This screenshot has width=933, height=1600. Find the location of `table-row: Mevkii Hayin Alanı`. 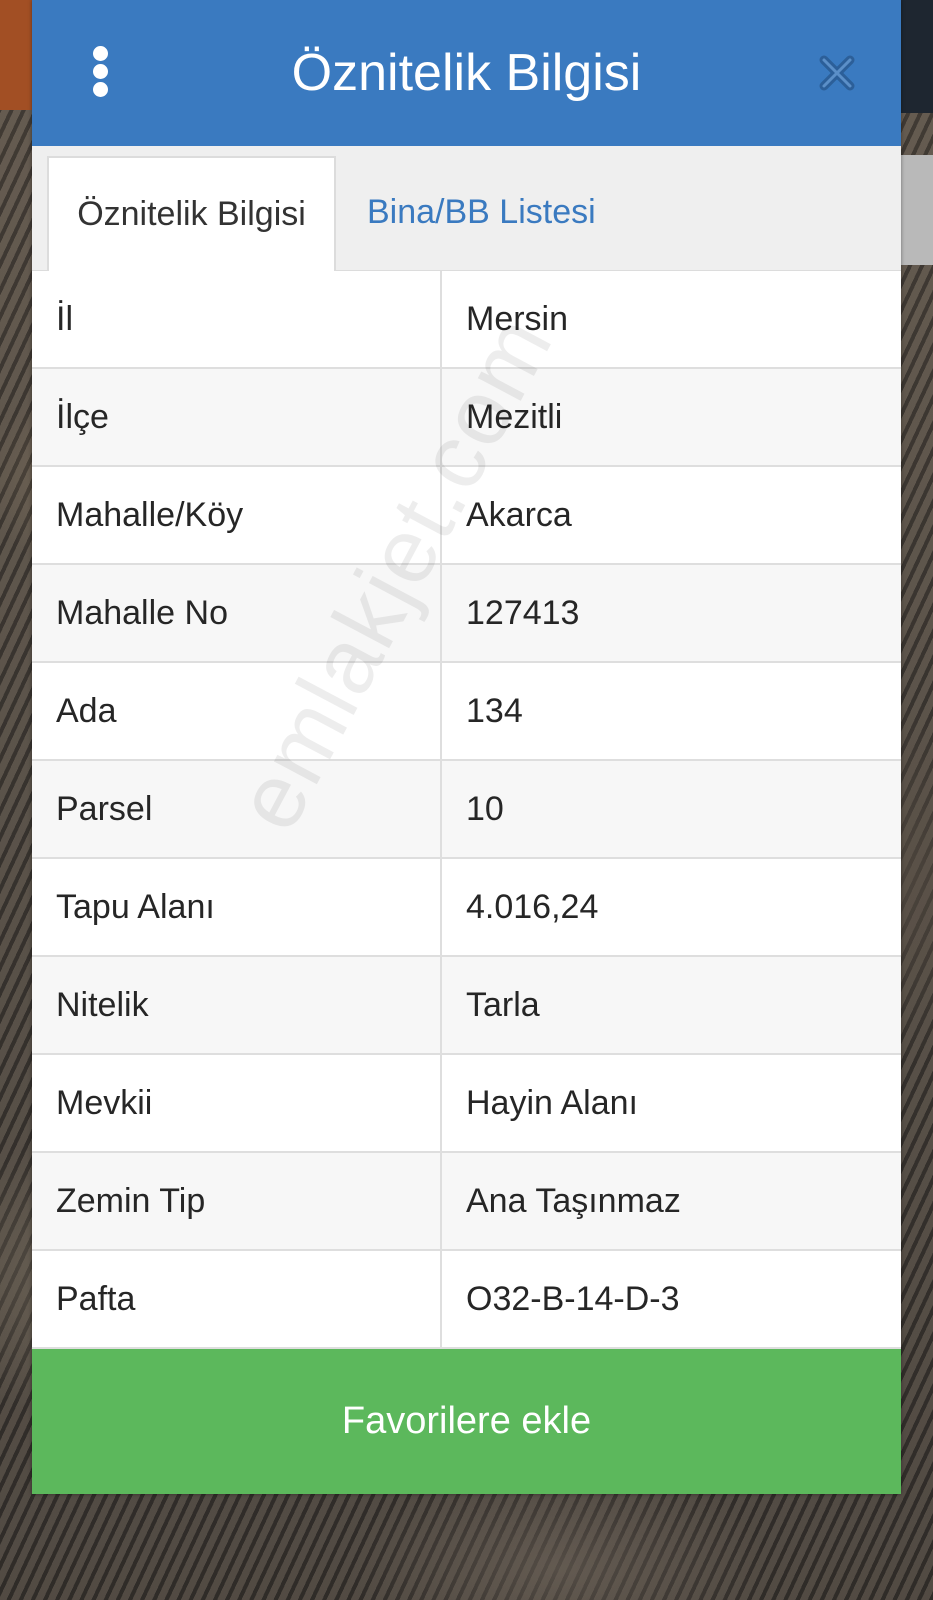

table-row: Mevkii Hayin Alanı is located at coordinates (466, 1104).